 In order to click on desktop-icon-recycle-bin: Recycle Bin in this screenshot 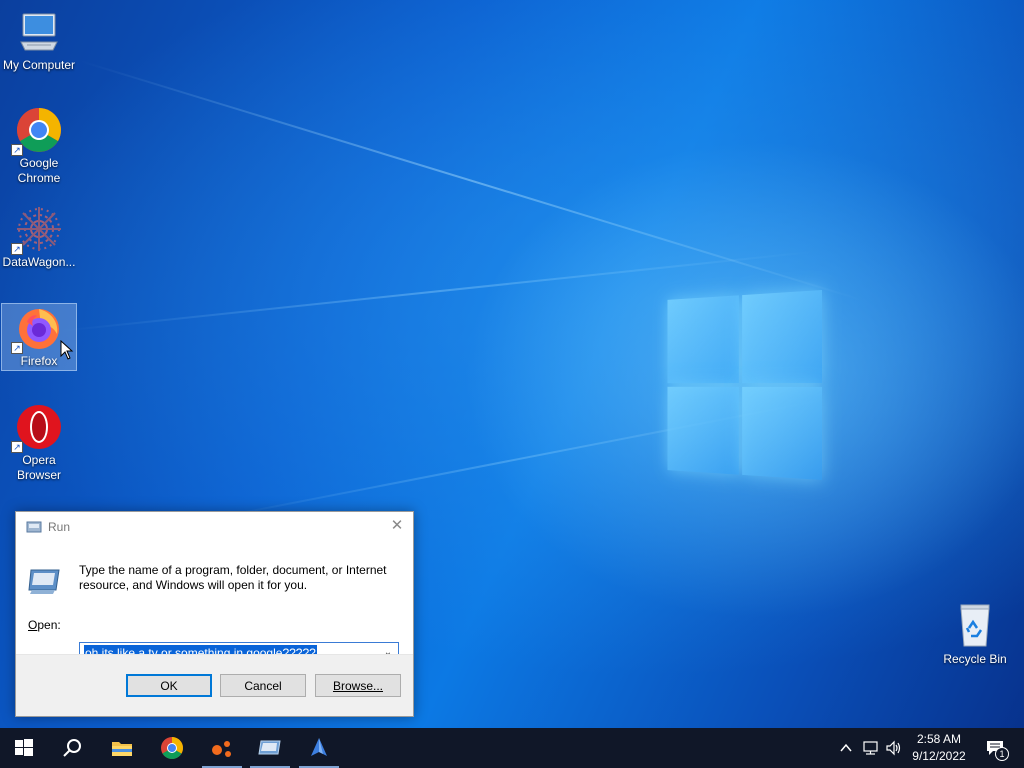, I will do `click(975, 634)`.